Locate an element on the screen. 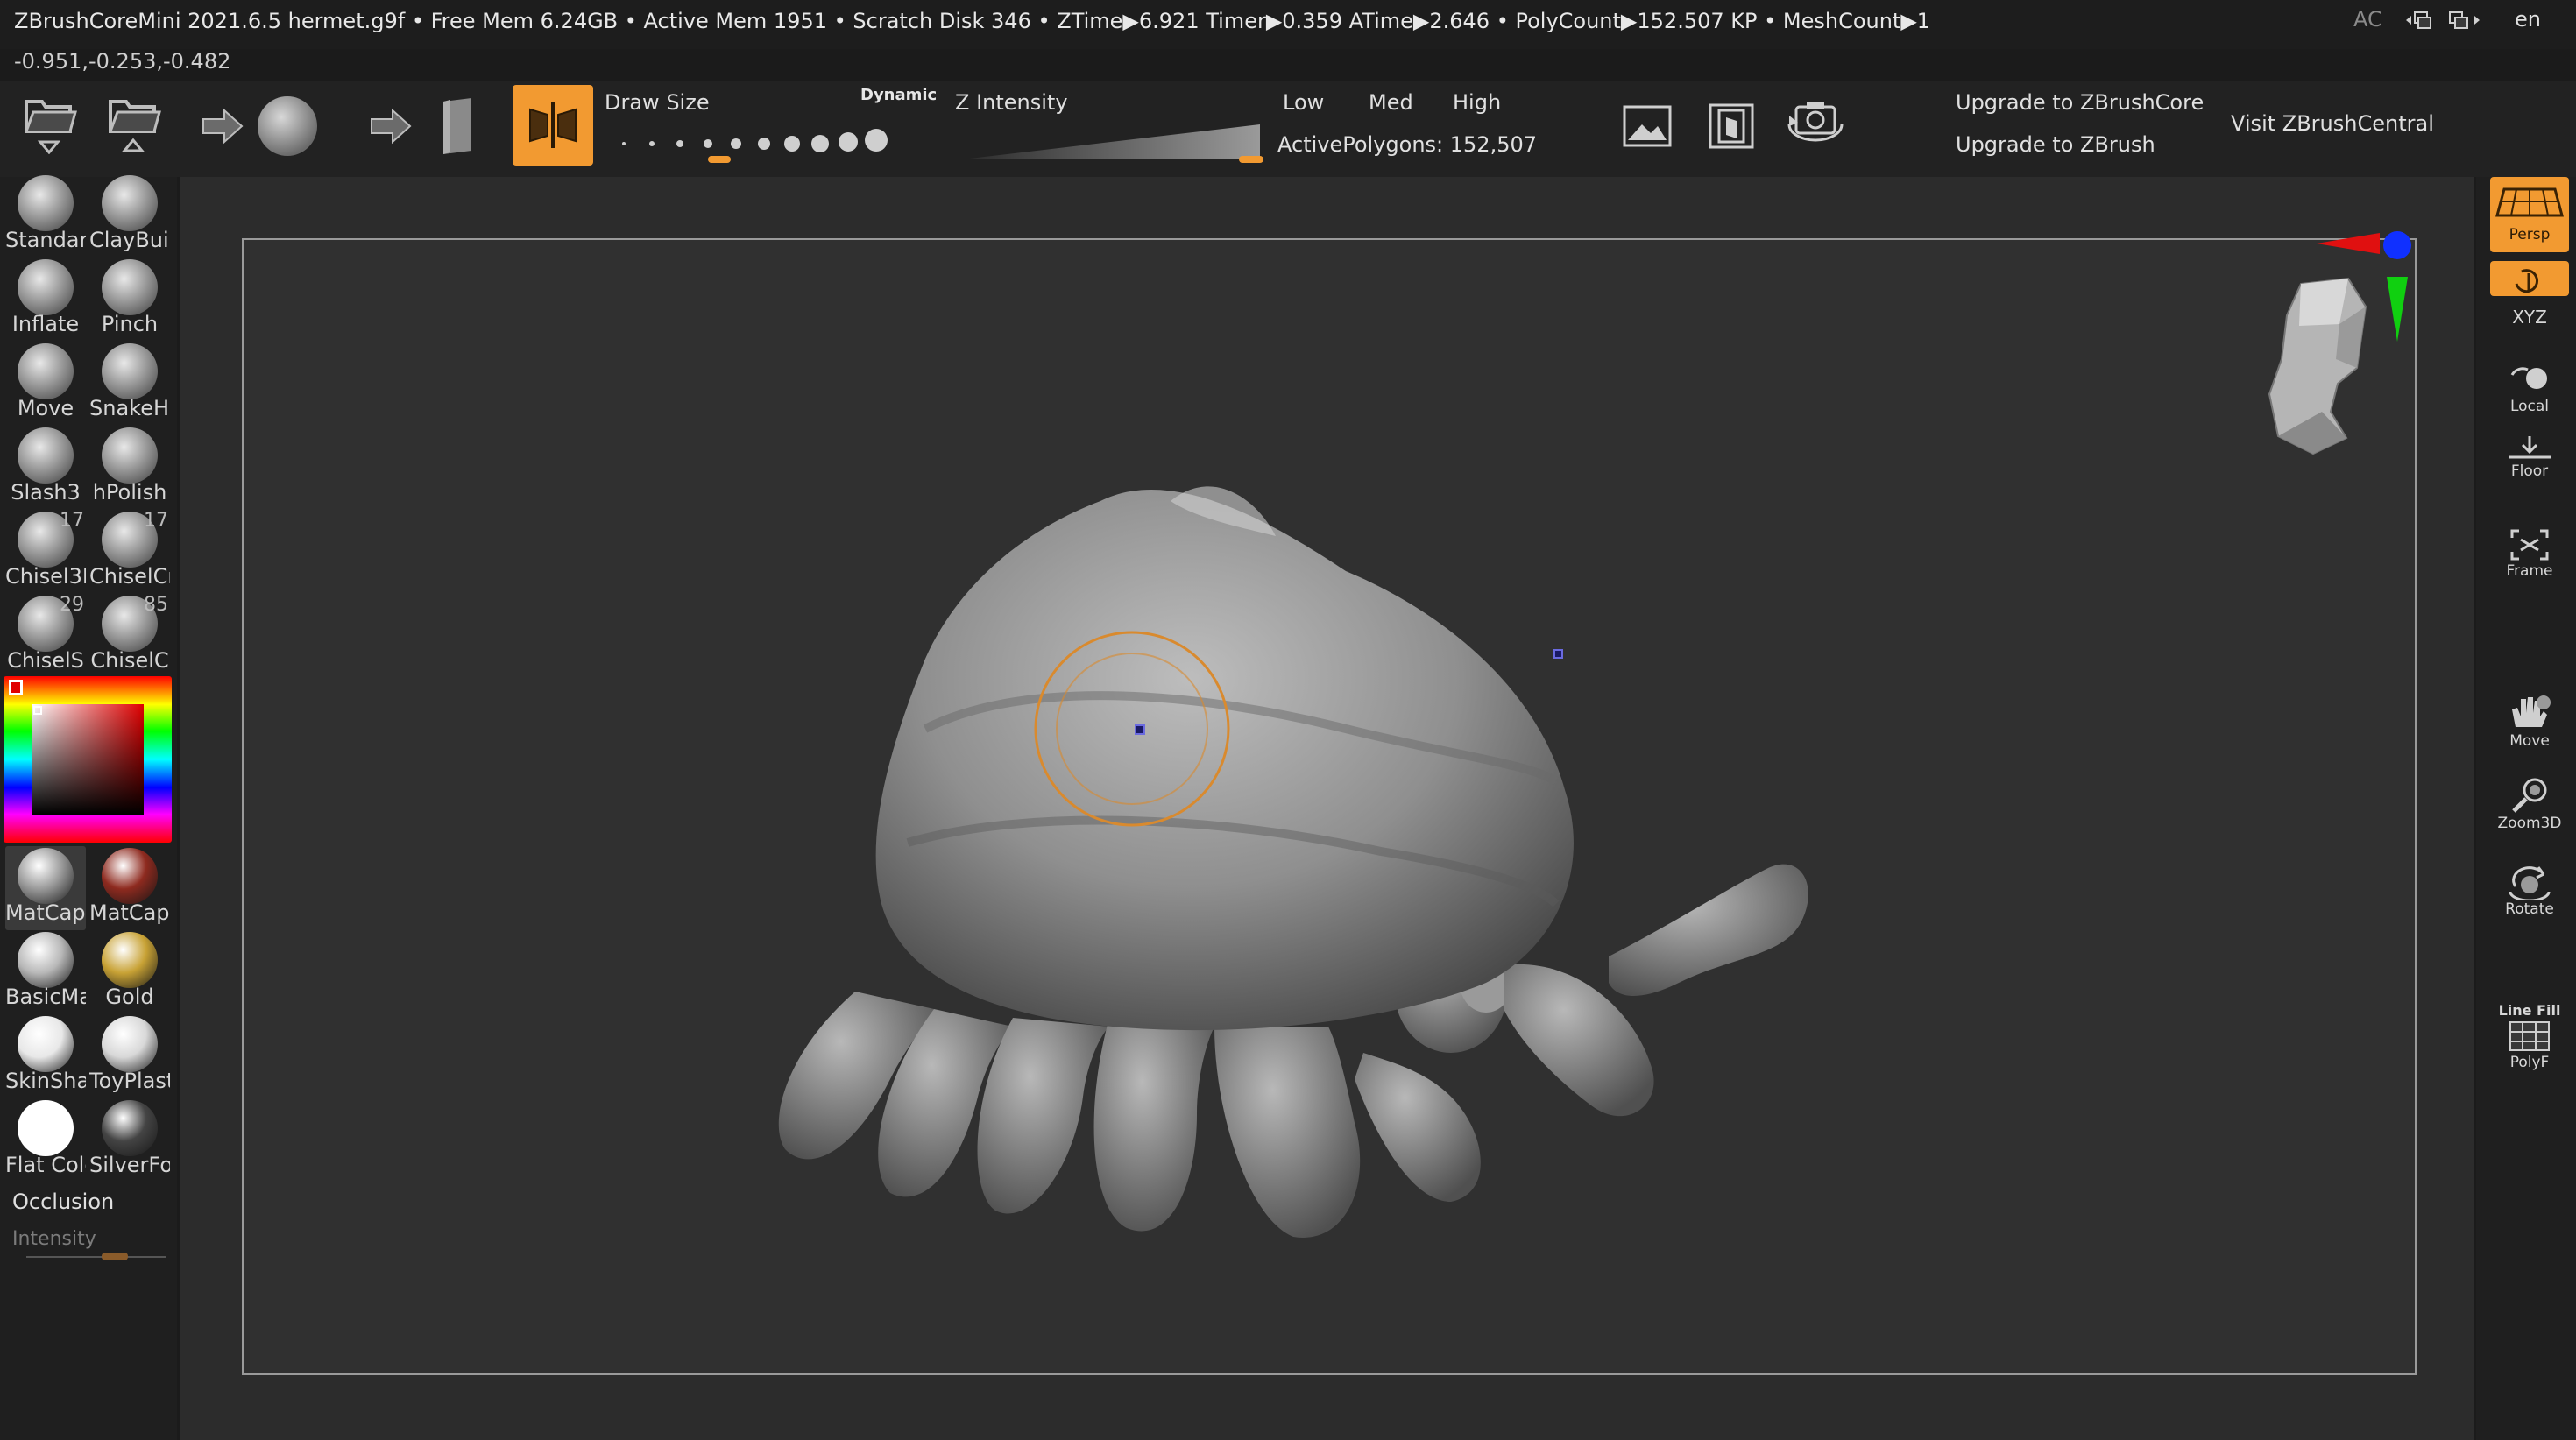 The height and width of the screenshot is (1440, 2576). turntable-book-icon is located at coordinates (1731, 126).